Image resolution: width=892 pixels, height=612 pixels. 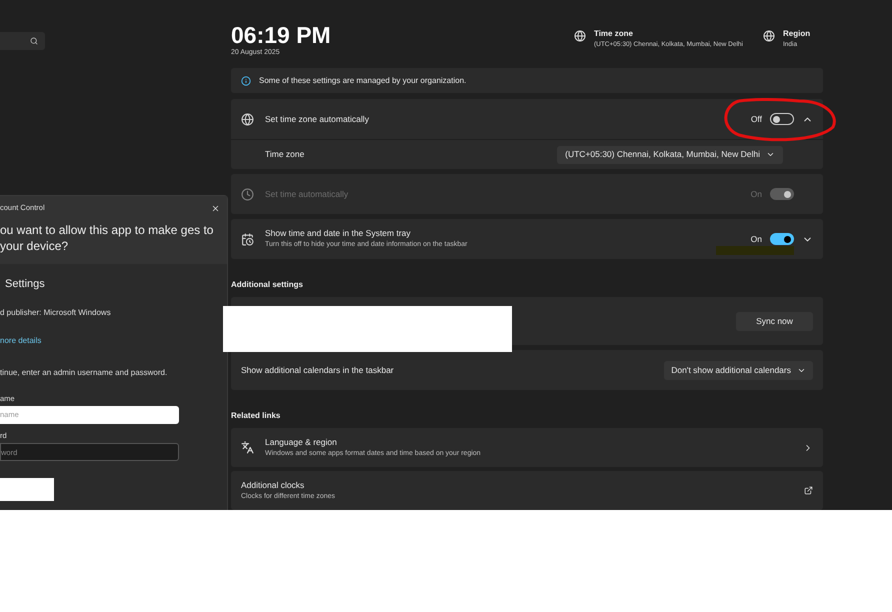 What do you see at coordinates (670, 155) in the screenshot?
I see `time-zone-dropdown: (UTC+05:30) Chennai, Kolkata, Mumbai, New Delhi` at bounding box center [670, 155].